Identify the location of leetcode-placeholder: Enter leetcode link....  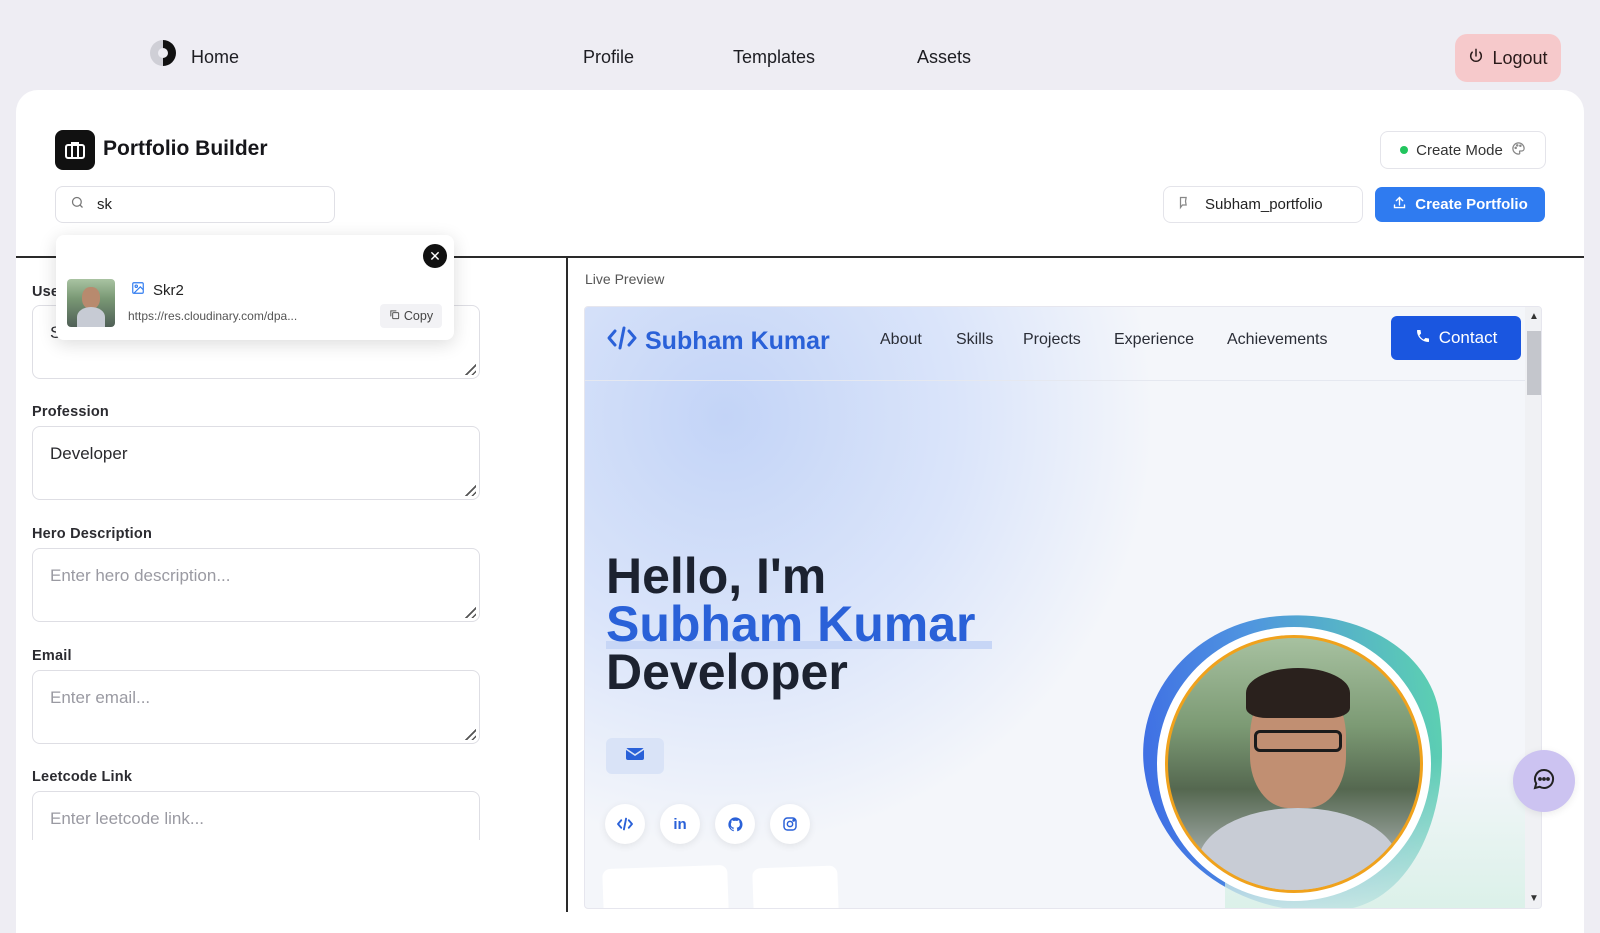
(127, 818).